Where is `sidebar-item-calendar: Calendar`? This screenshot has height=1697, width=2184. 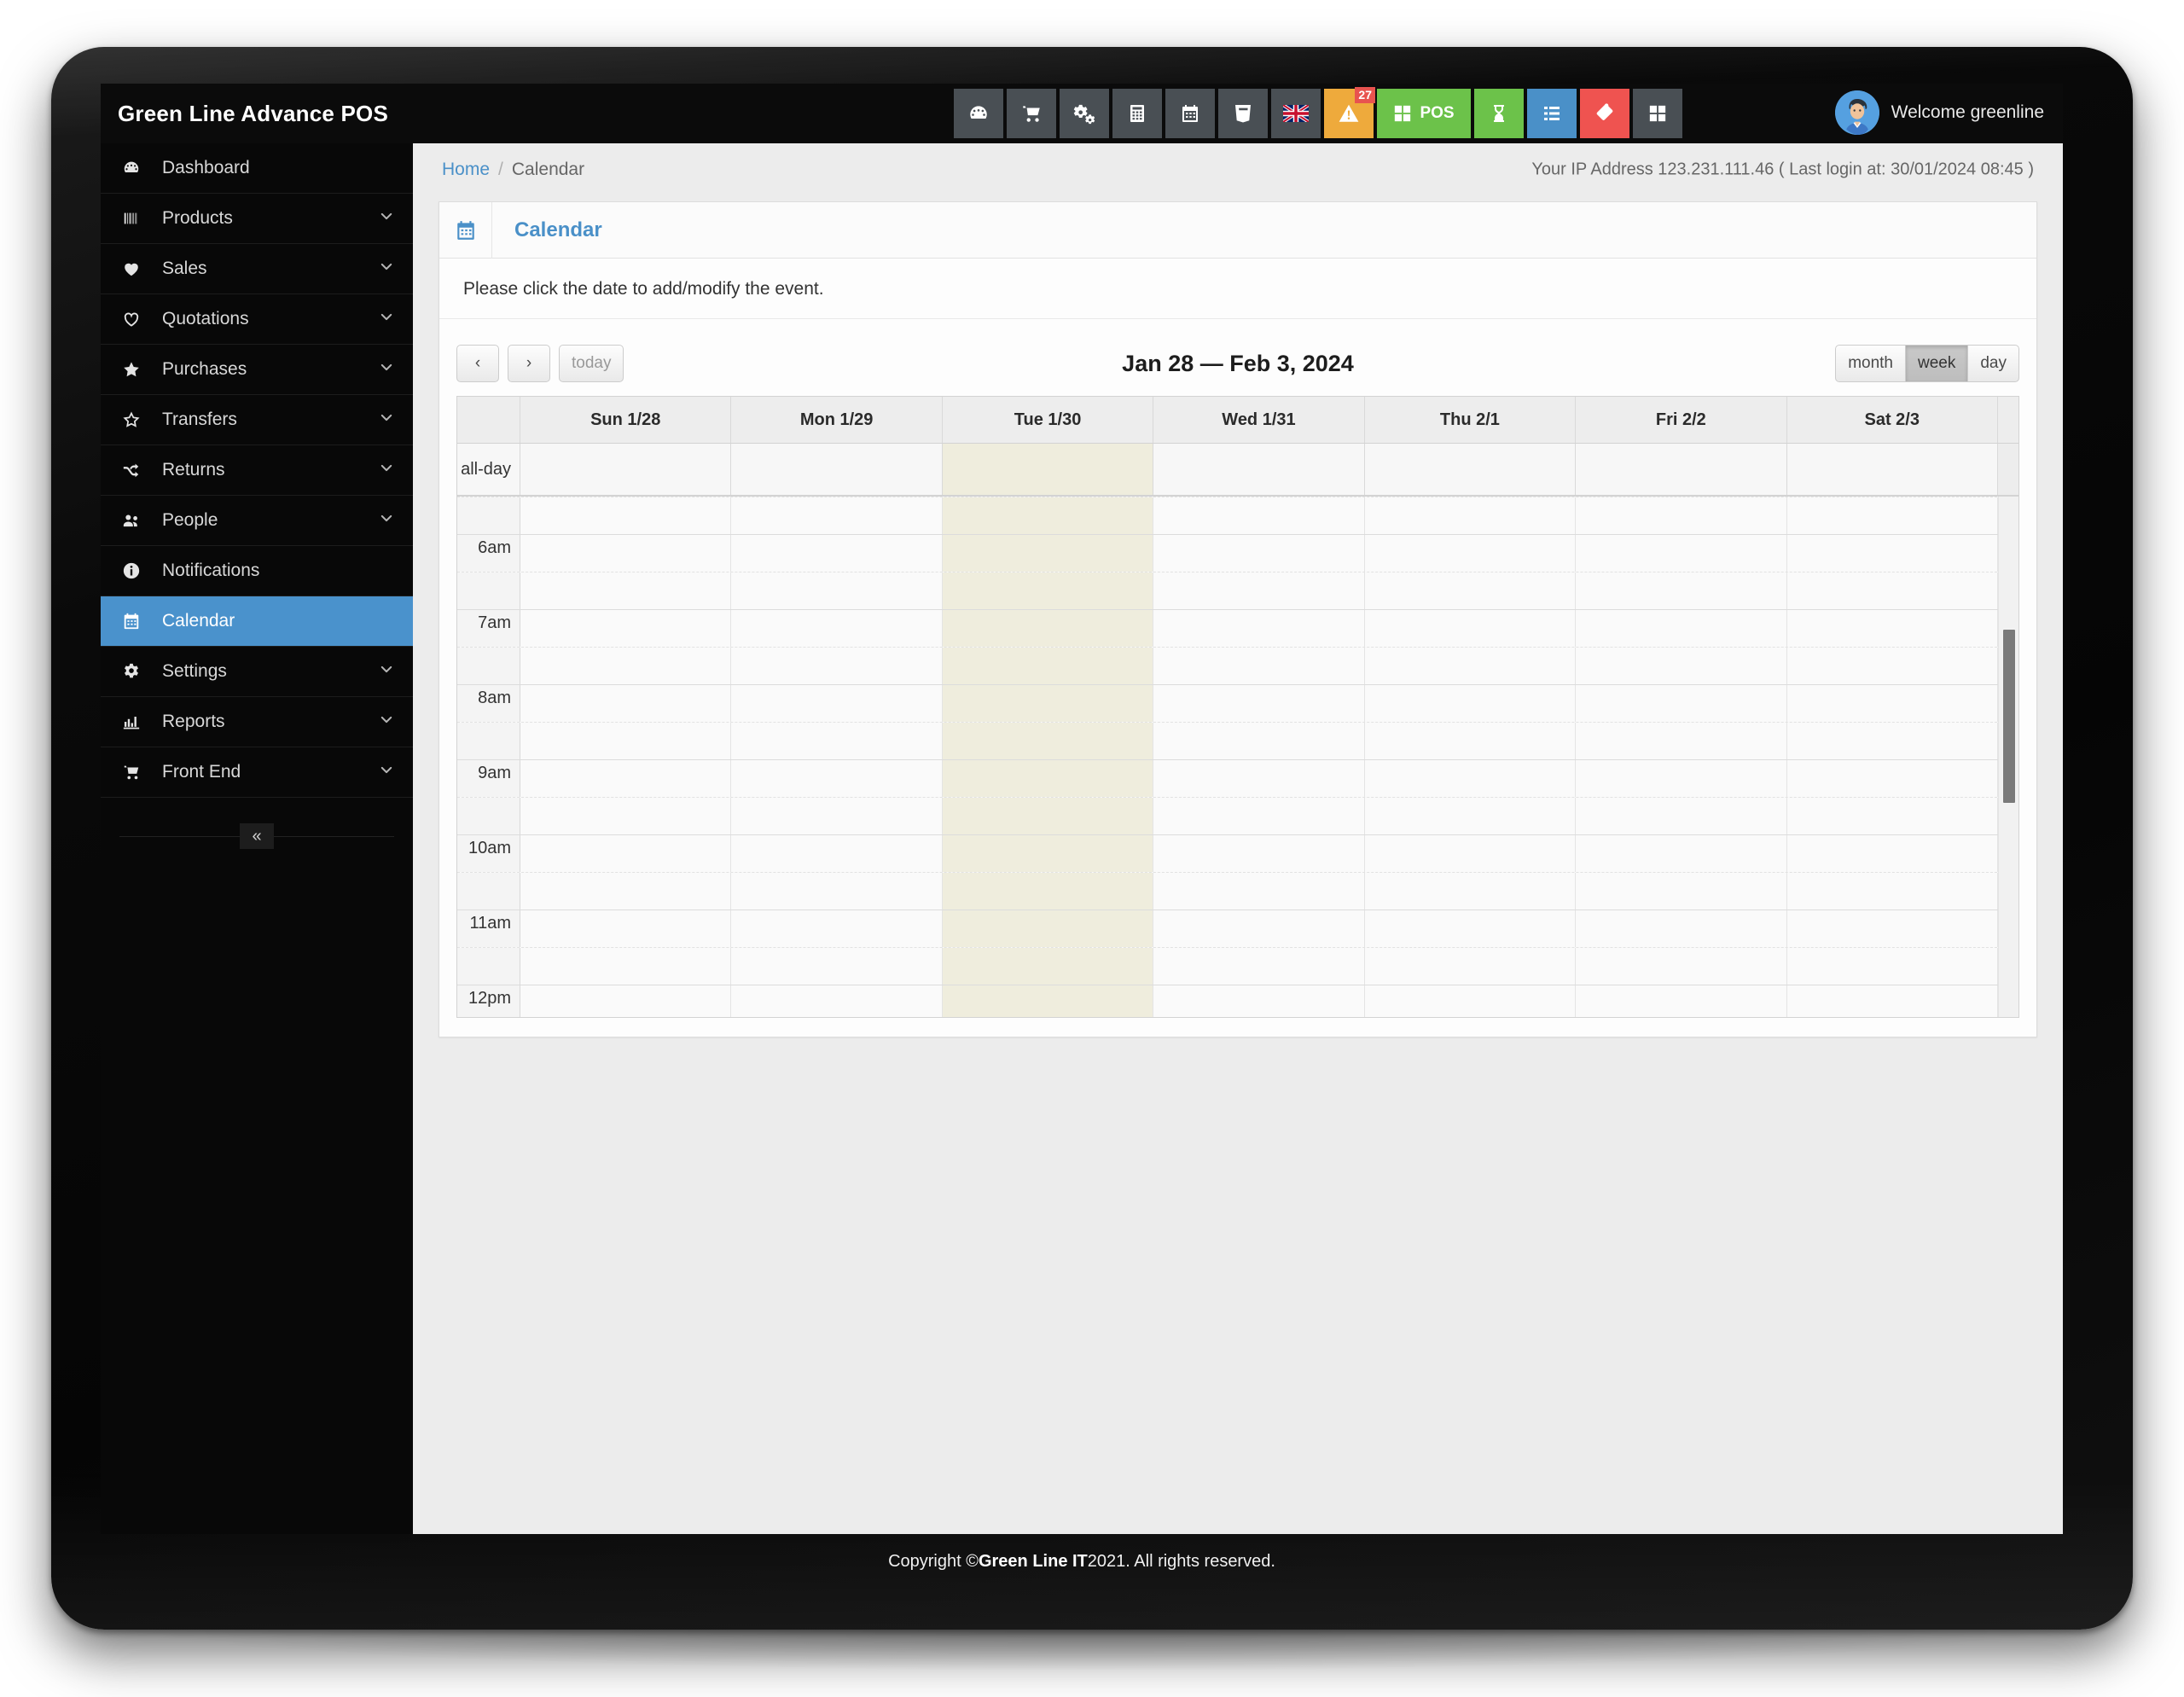
sidebar-item-calendar: Calendar is located at coordinates (257, 621).